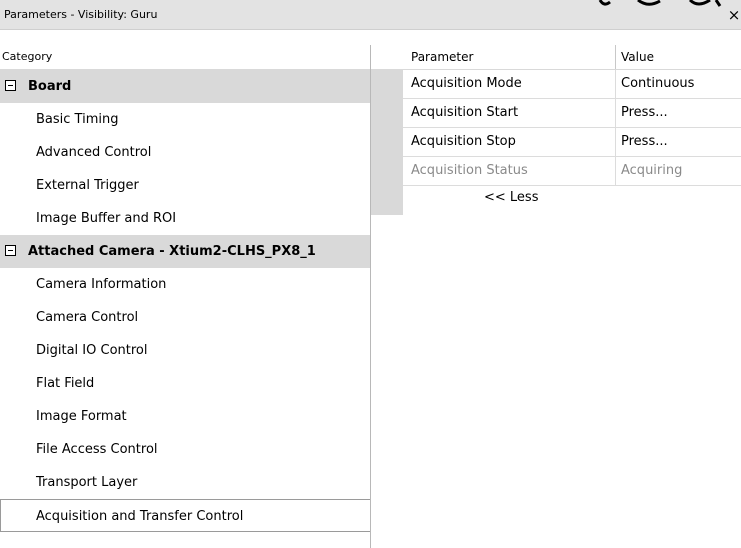 Image resolution: width=741 pixels, height=548 pixels. Describe the element at coordinates (172, 251) in the screenshot. I see `category-group-label: Attached Camera - Xtium2-CLHS_PX8_1` at that location.